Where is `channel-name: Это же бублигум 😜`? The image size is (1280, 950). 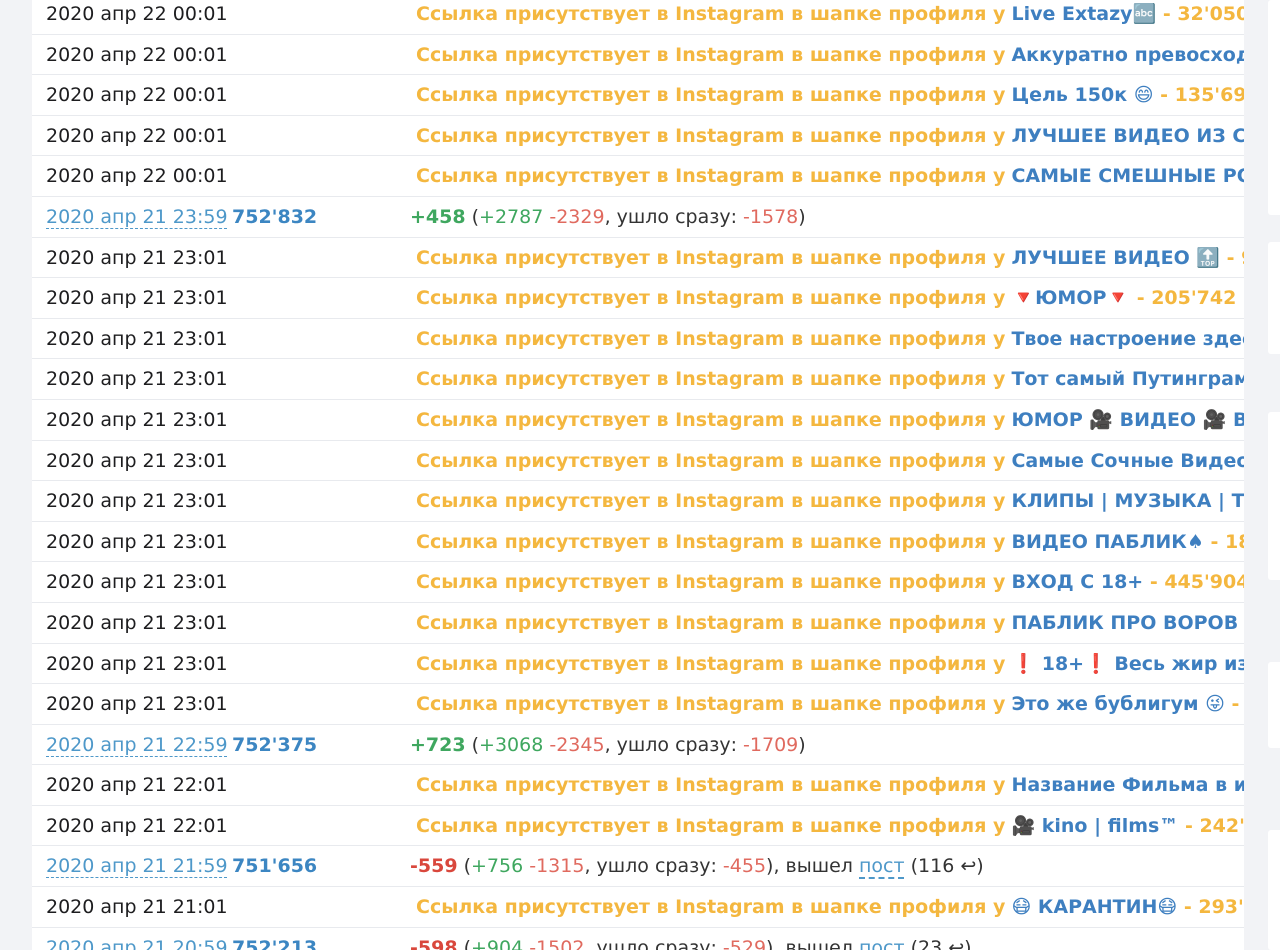 channel-name: Это же бублигум 😜 is located at coordinates (1117, 704).